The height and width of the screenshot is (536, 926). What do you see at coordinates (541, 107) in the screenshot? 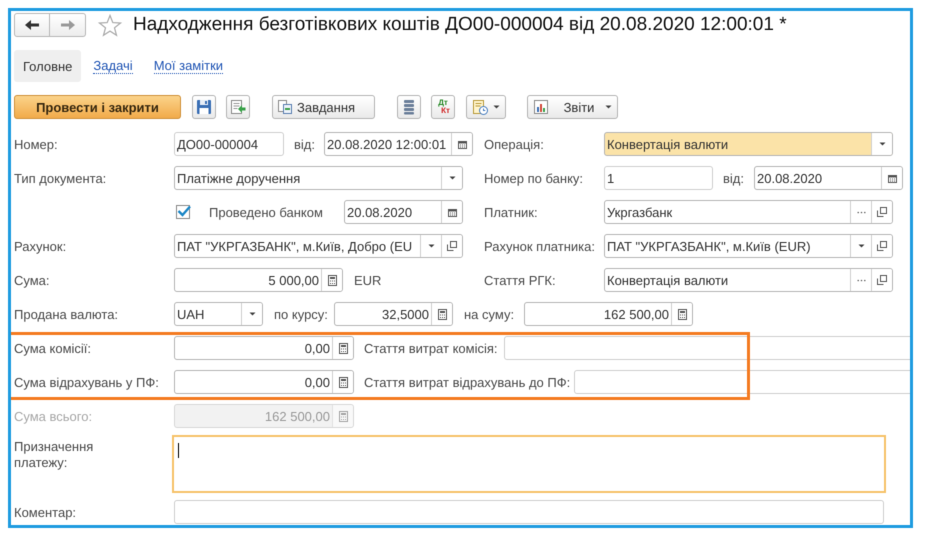
I see `report-icon` at bounding box center [541, 107].